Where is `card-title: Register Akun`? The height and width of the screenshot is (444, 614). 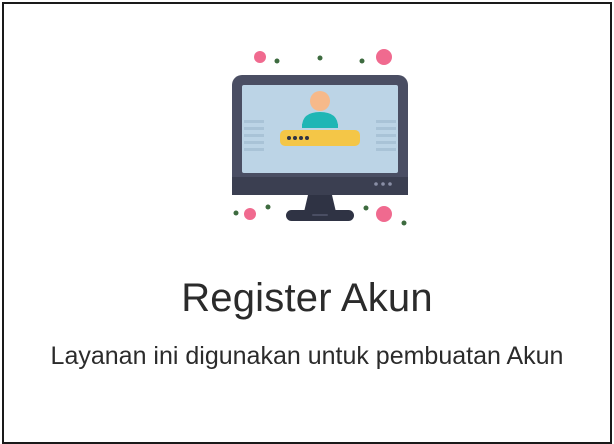
card-title: Register Akun is located at coordinates (307, 298).